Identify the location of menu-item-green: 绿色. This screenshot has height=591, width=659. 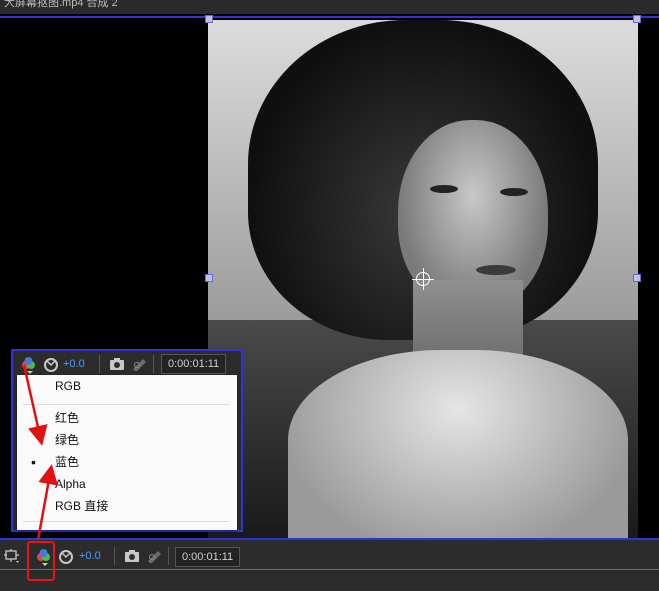
(67, 440).